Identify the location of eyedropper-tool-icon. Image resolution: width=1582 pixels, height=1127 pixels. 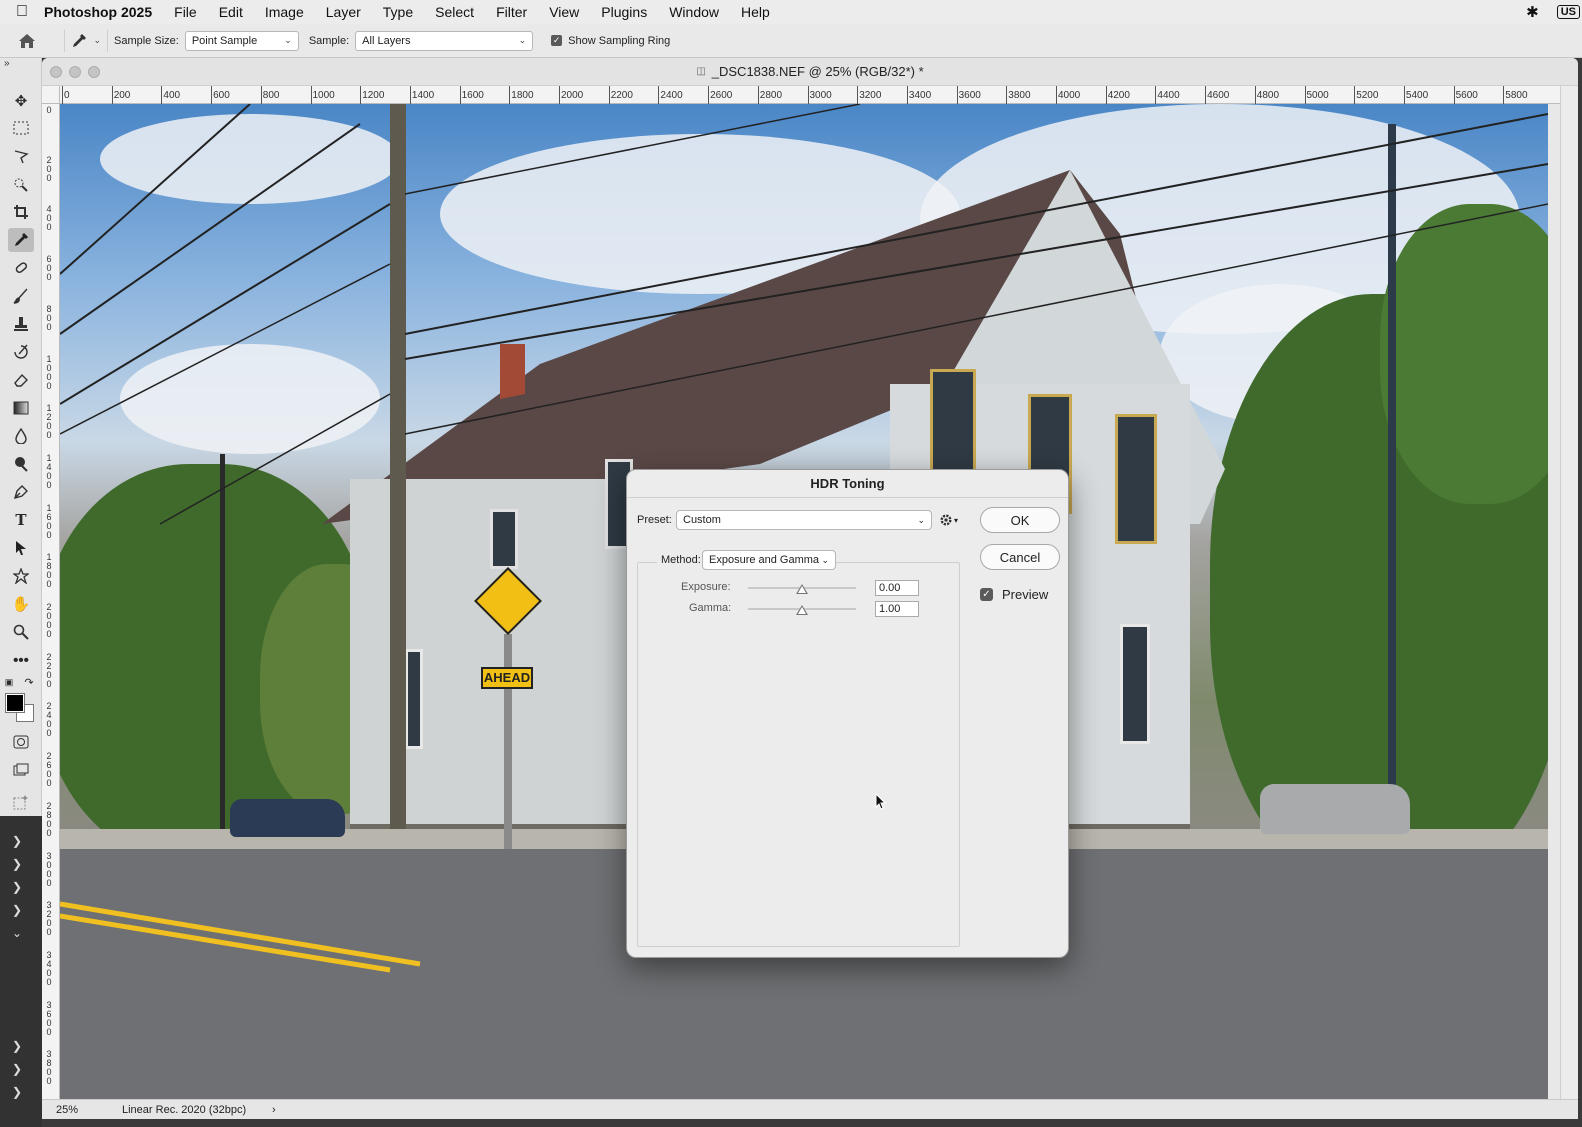
(21, 240).